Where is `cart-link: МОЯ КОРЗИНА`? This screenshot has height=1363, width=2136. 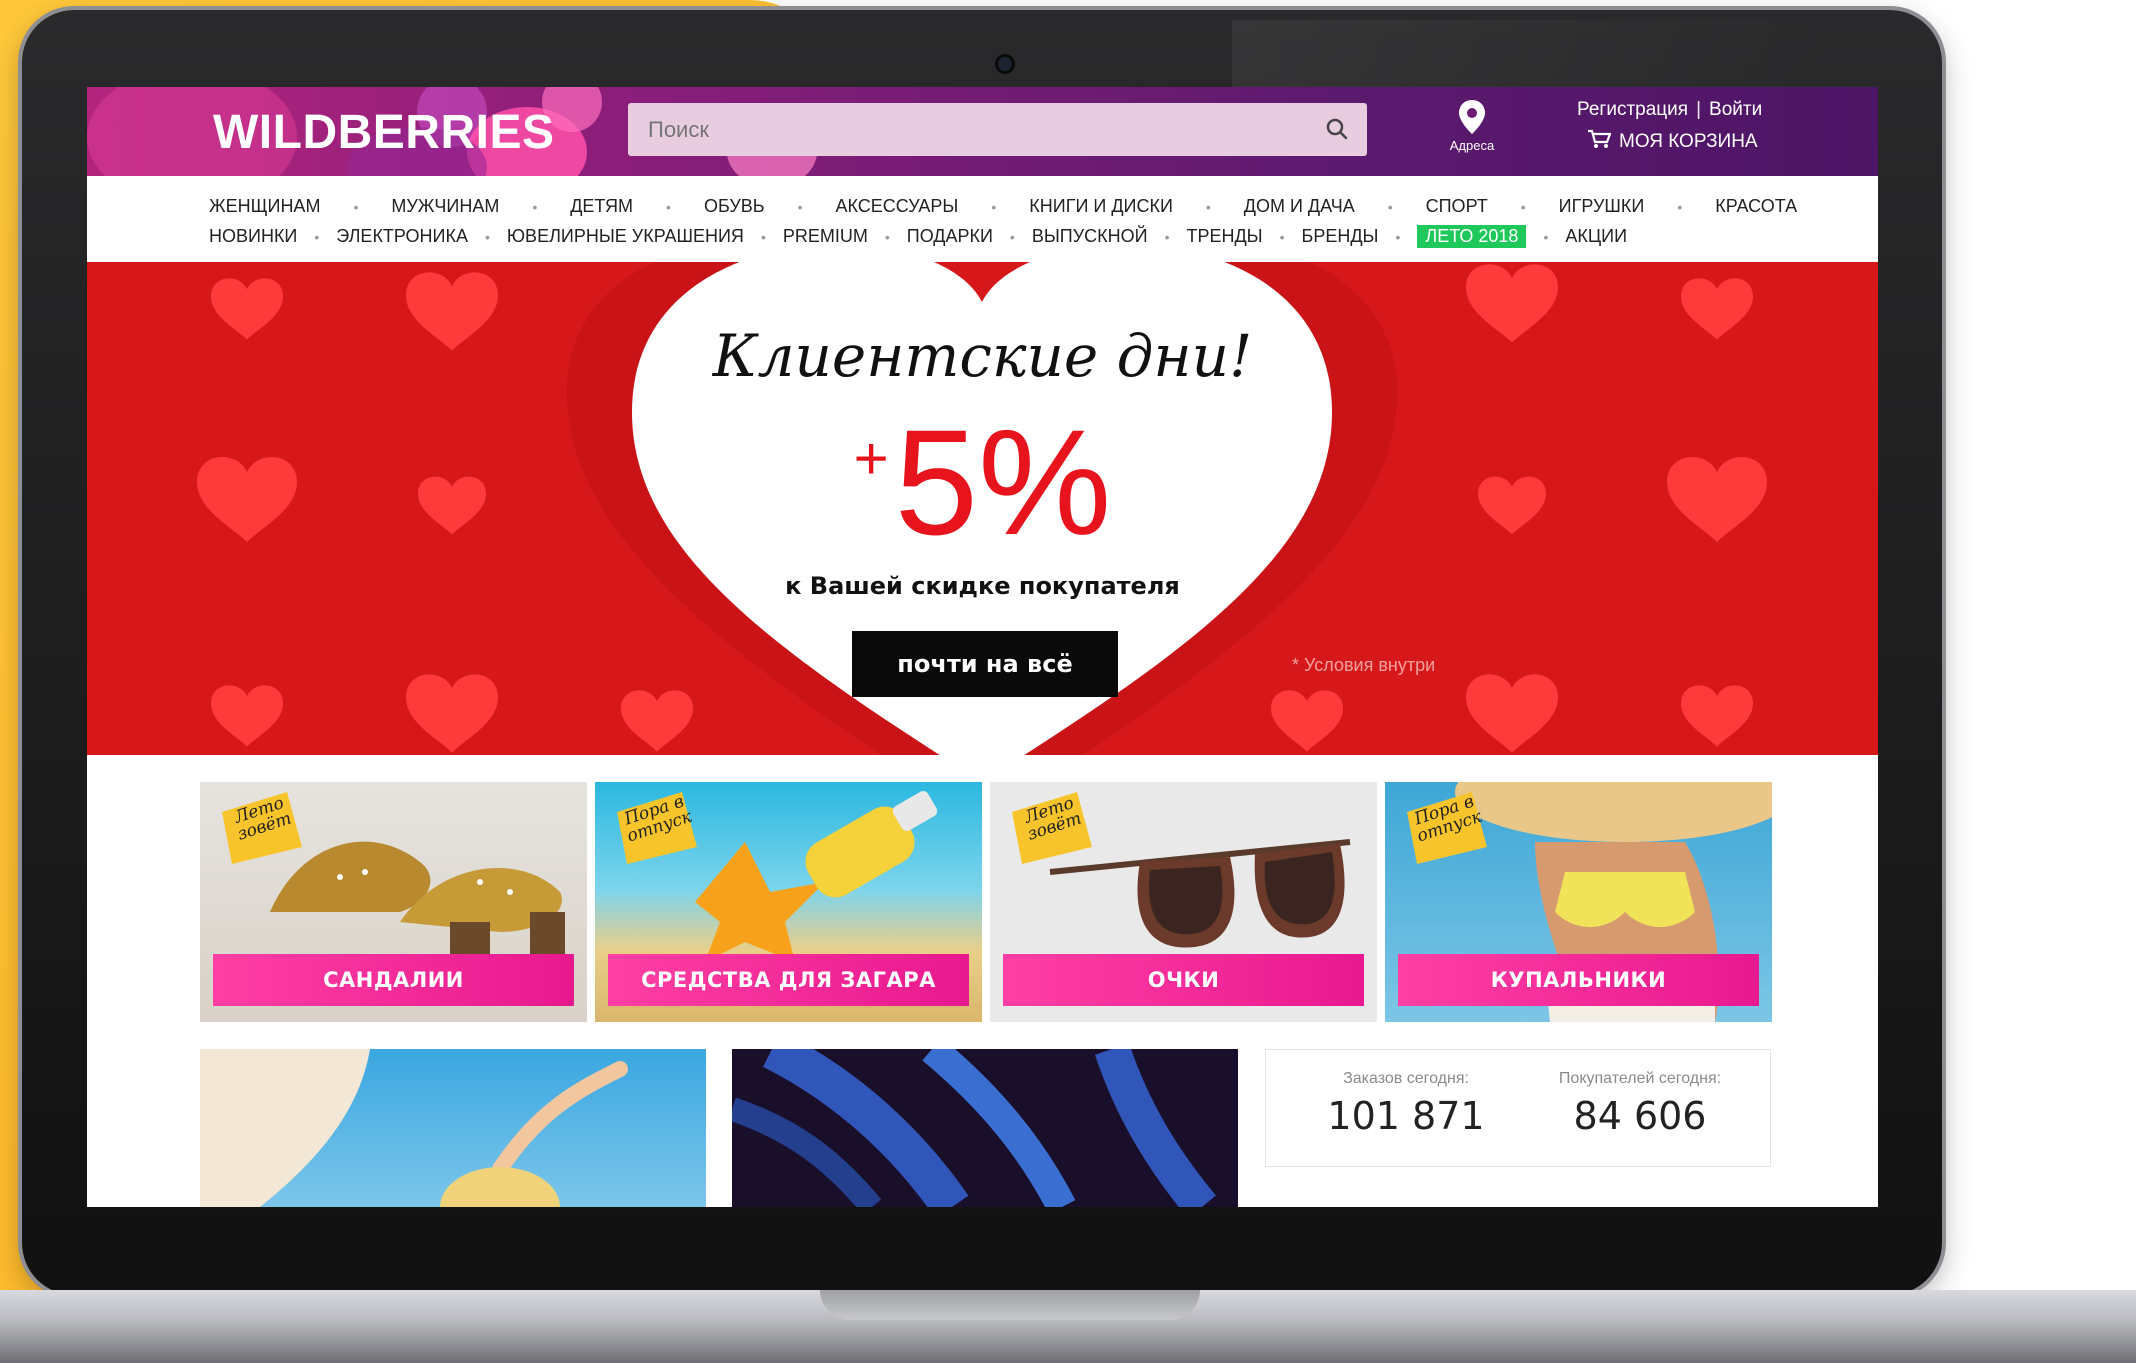 cart-link: МОЯ КОРЗИНА is located at coordinates (1674, 142).